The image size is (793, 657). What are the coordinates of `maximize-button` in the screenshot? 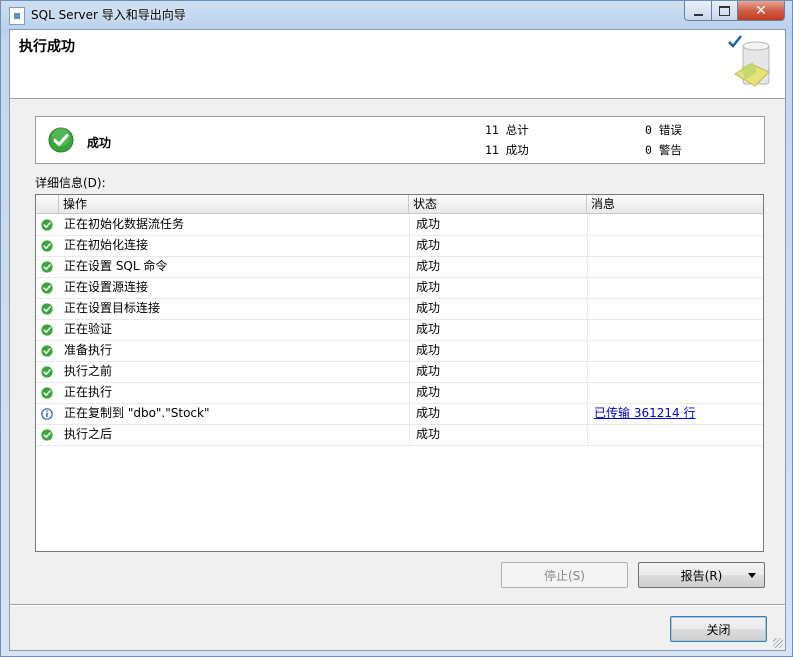 It's located at (724, 11).